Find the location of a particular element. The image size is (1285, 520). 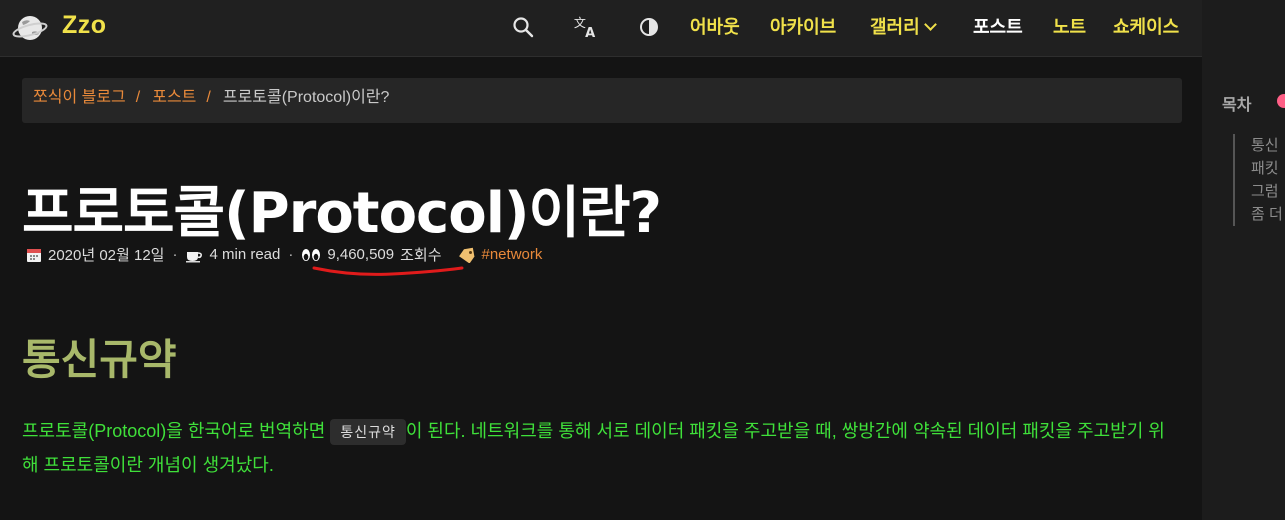

view-count: 9,460,509 is located at coordinates (361, 254).